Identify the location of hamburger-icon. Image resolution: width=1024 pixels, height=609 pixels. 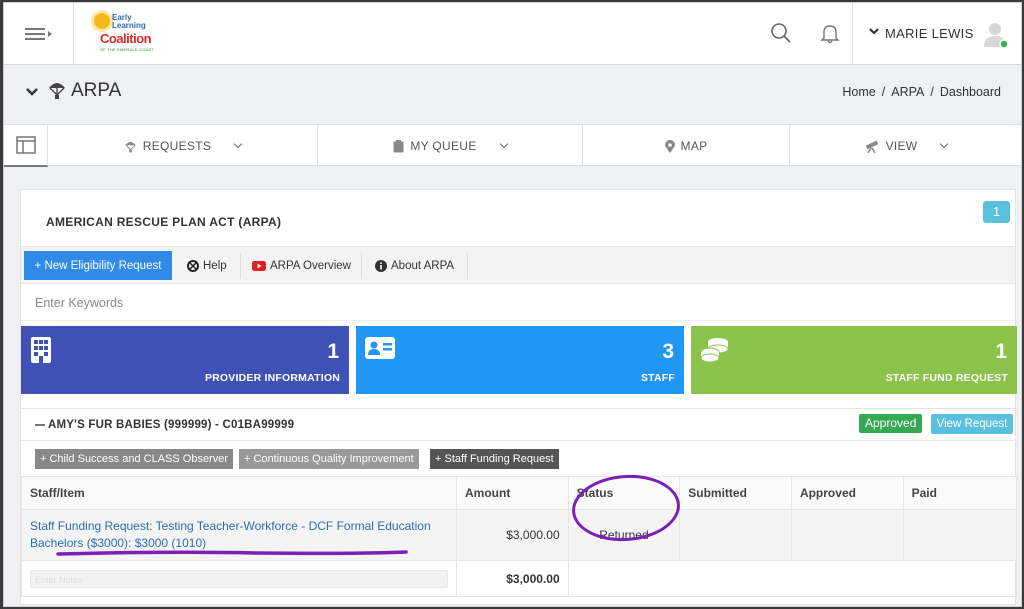
(35, 34).